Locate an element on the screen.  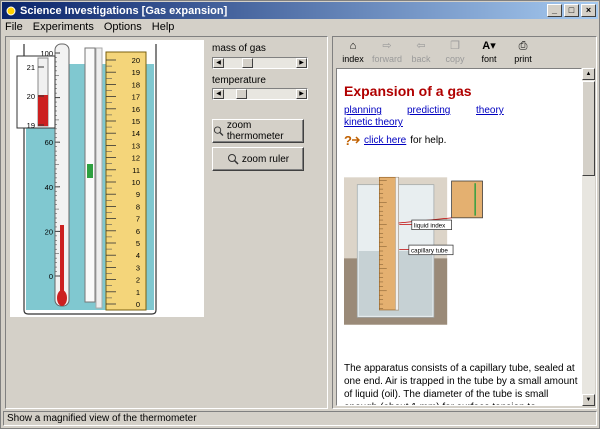
temperature-slider-thumb is located at coordinates (242, 94).